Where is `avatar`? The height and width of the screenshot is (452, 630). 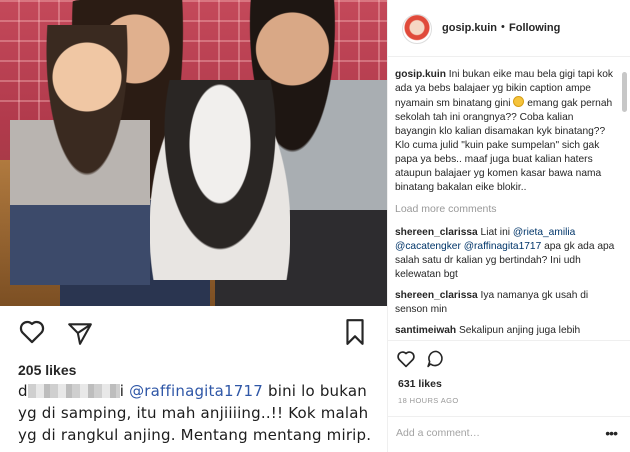 avatar is located at coordinates (417, 29).